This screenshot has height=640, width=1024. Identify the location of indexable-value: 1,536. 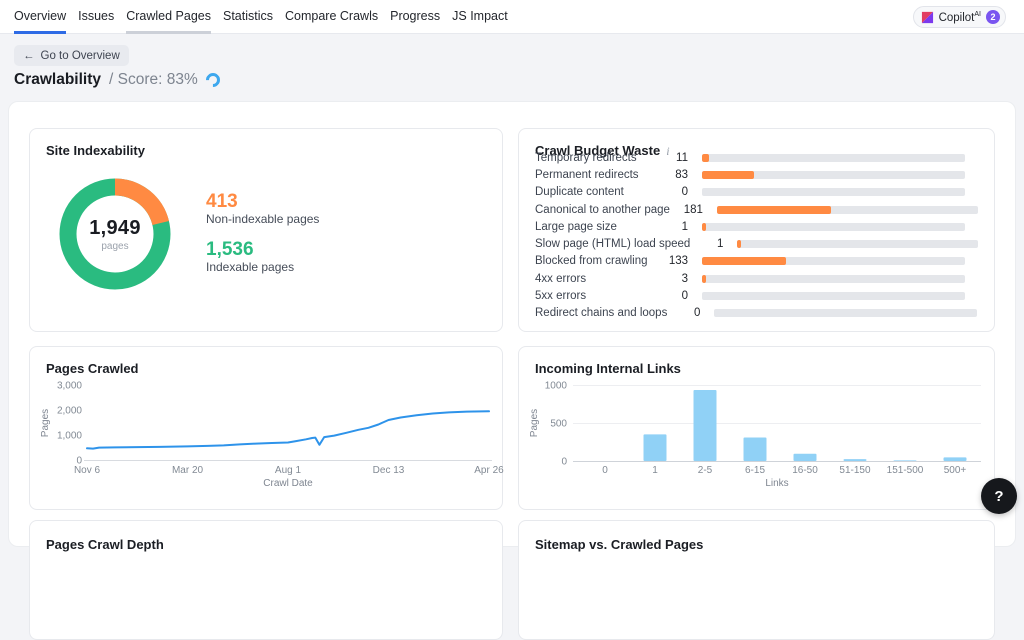
(230, 249).